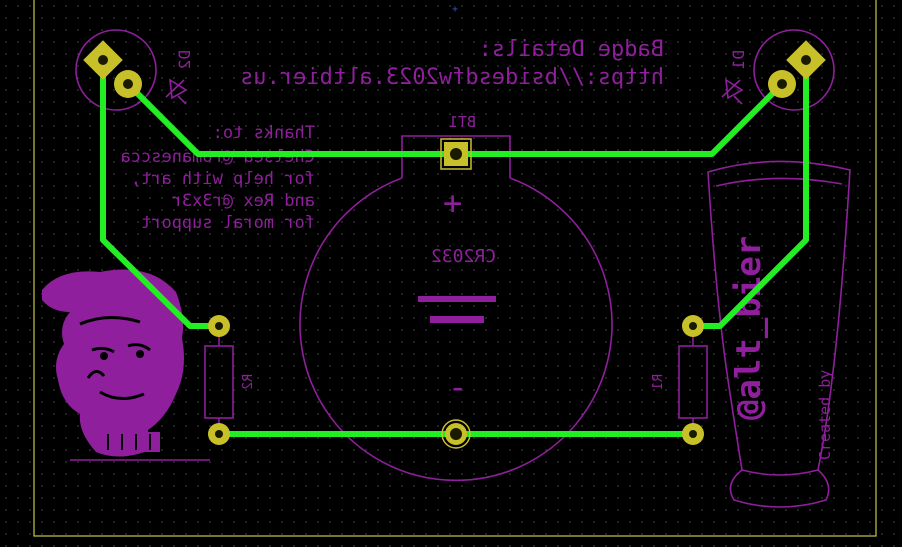  Describe the element at coordinates (693, 434) in the screenshot. I see `pad-r1-bottom` at that location.